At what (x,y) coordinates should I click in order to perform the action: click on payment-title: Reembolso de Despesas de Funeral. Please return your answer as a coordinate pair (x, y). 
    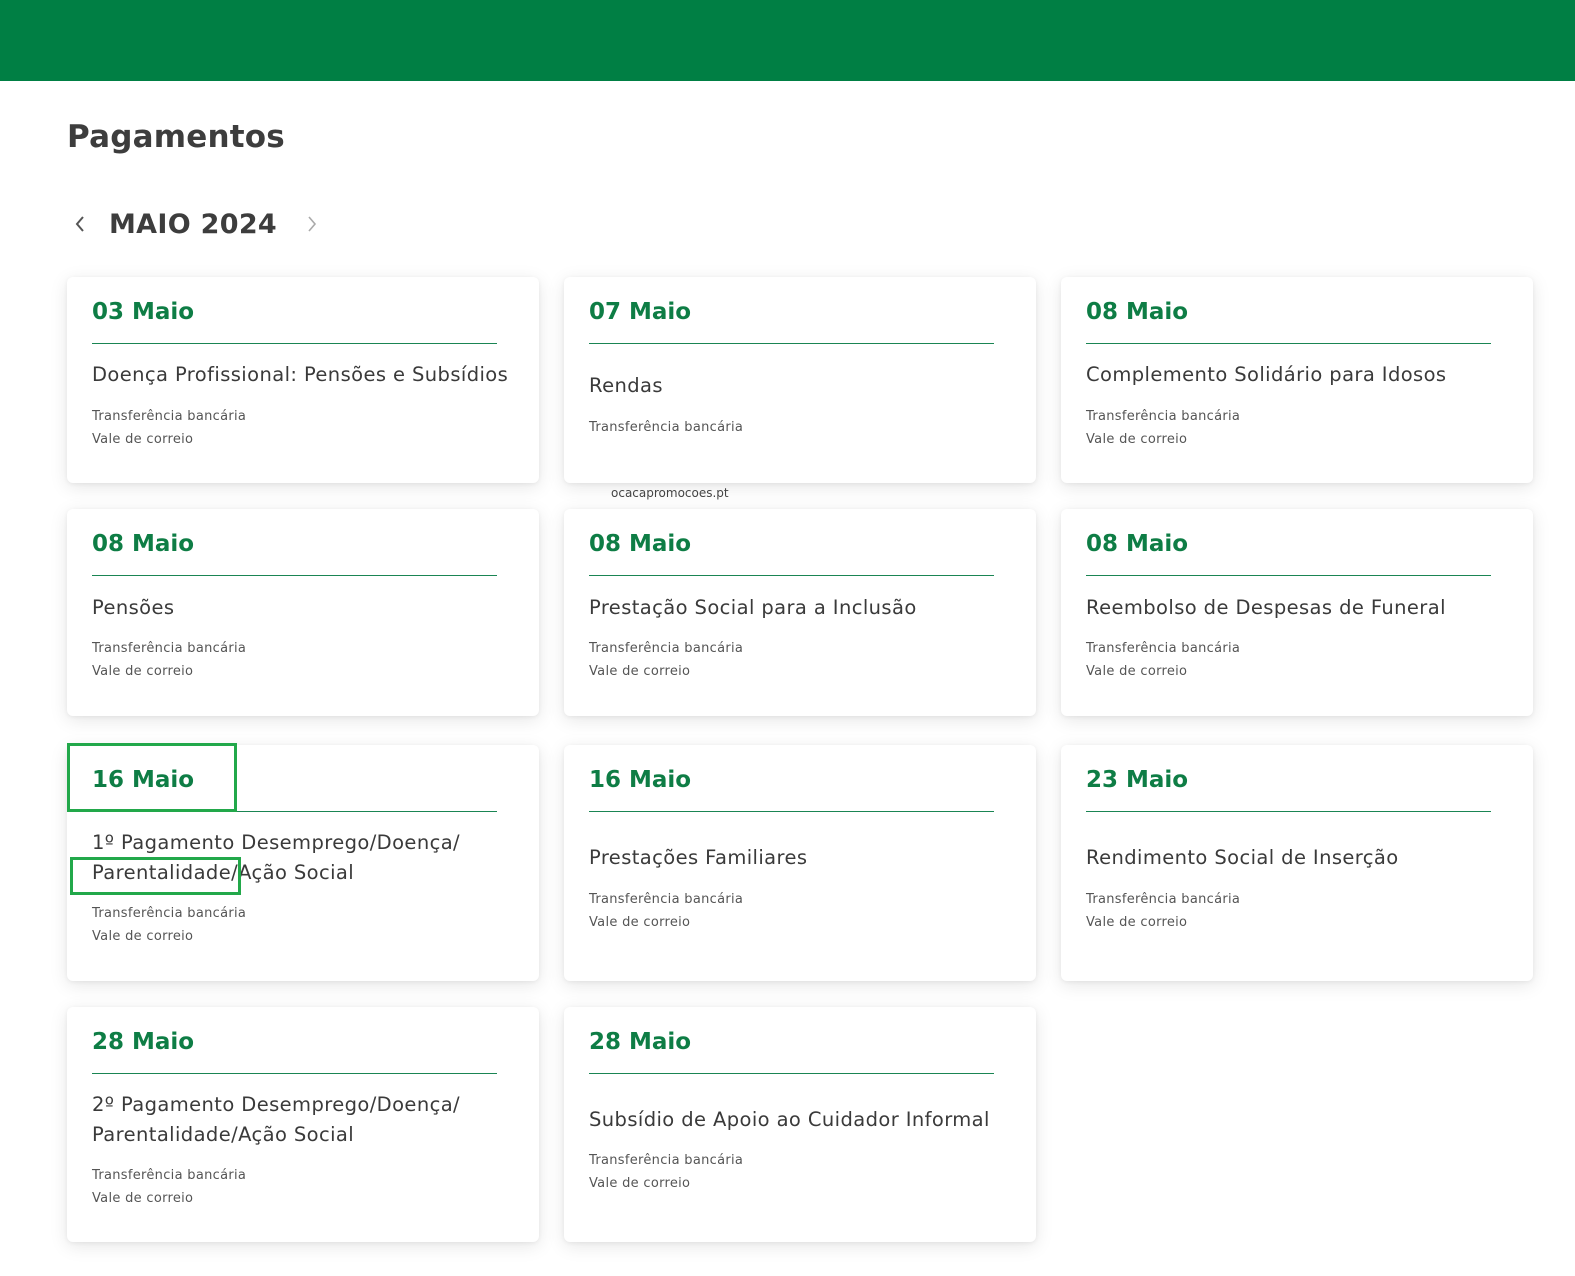
    Looking at the image, I should click on (1266, 607).